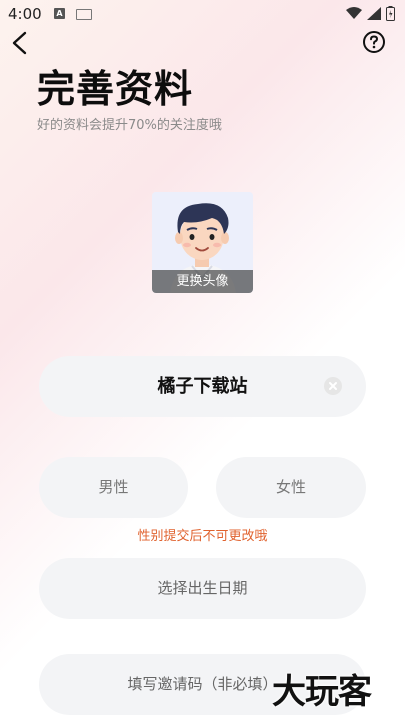 The height and width of the screenshot is (721, 405). Describe the element at coordinates (202, 242) in the screenshot. I see `avatar: 更换头像` at that location.